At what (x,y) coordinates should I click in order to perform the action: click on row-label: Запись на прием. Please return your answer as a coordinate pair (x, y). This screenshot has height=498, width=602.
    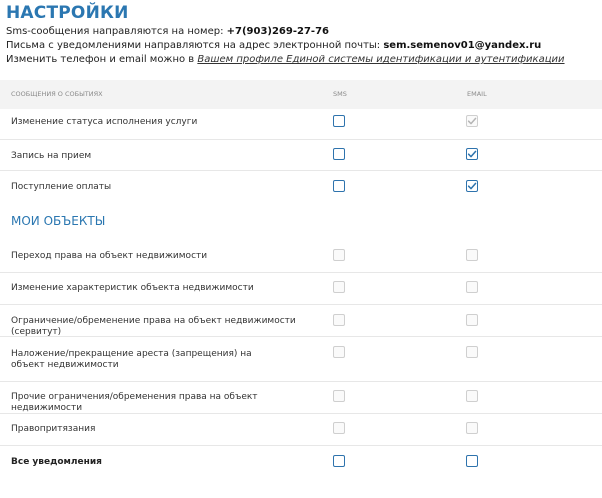
    Looking at the image, I should click on (51, 156).